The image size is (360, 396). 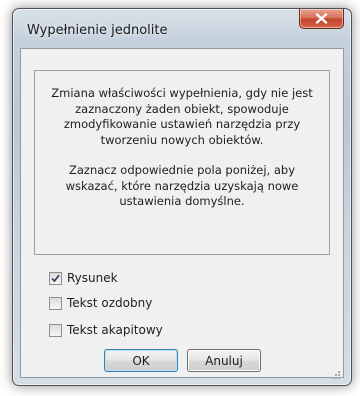 What do you see at coordinates (115, 330) in the screenshot?
I see `tekst-akapitowy-label: Tekst akapitowy` at bounding box center [115, 330].